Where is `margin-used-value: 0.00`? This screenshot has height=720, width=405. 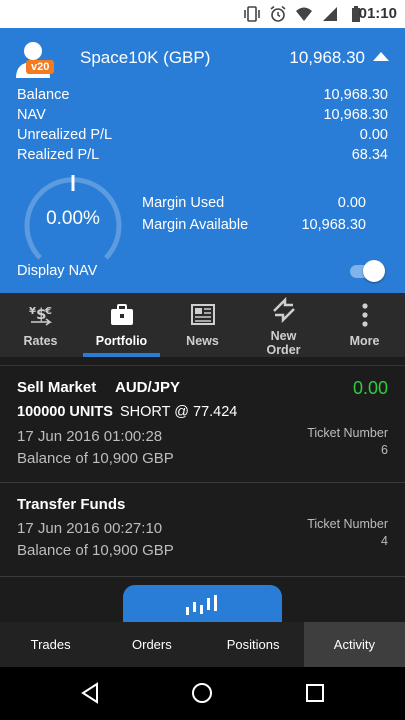 margin-used-value: 0.00 is located at coordinates (351, 203).